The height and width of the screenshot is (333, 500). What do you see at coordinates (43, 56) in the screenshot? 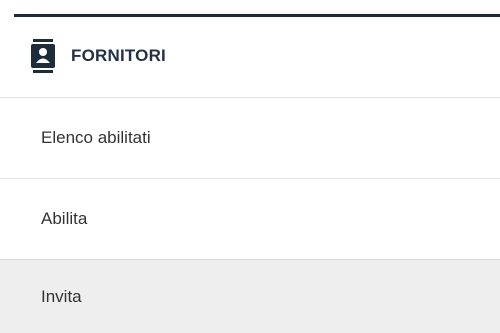
I see `contacts-book-icon` at bounding box center [43, 56].